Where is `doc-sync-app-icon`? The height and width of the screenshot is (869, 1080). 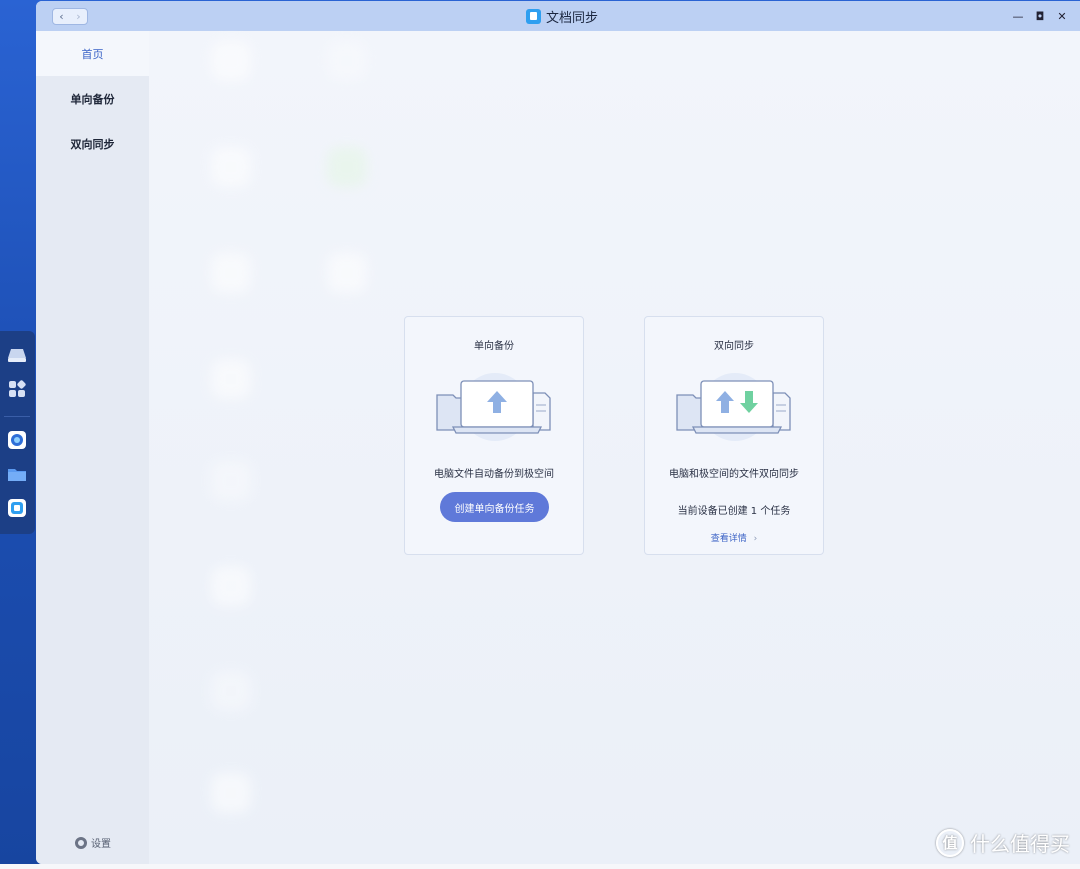
doc-sync-app-icon is located at coordinates (533, 16).